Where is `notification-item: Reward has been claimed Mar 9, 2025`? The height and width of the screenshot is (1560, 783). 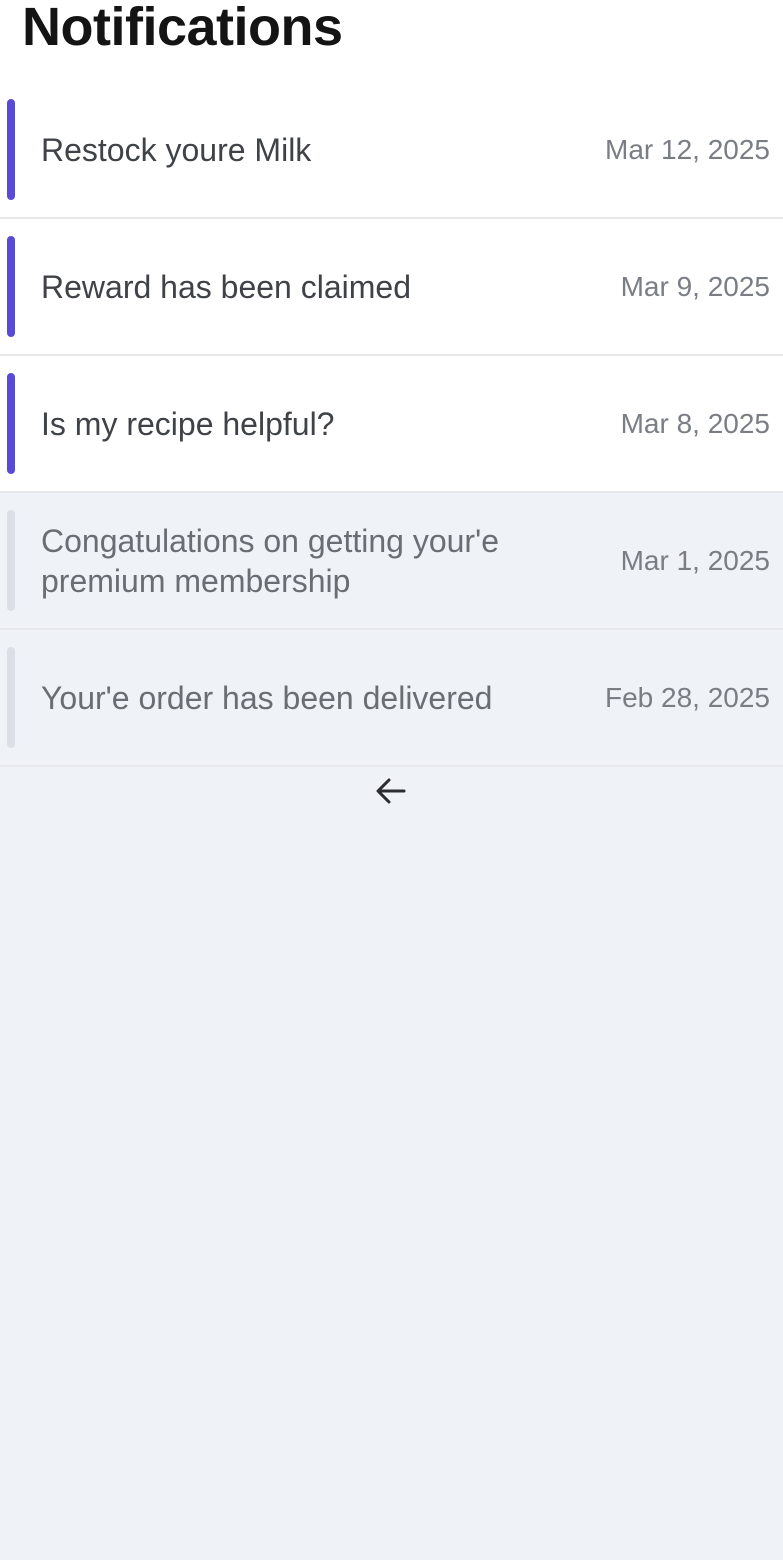
notification-item: Reward has been claimed Mar 9, 2025 is located at coordinates (391, 287).